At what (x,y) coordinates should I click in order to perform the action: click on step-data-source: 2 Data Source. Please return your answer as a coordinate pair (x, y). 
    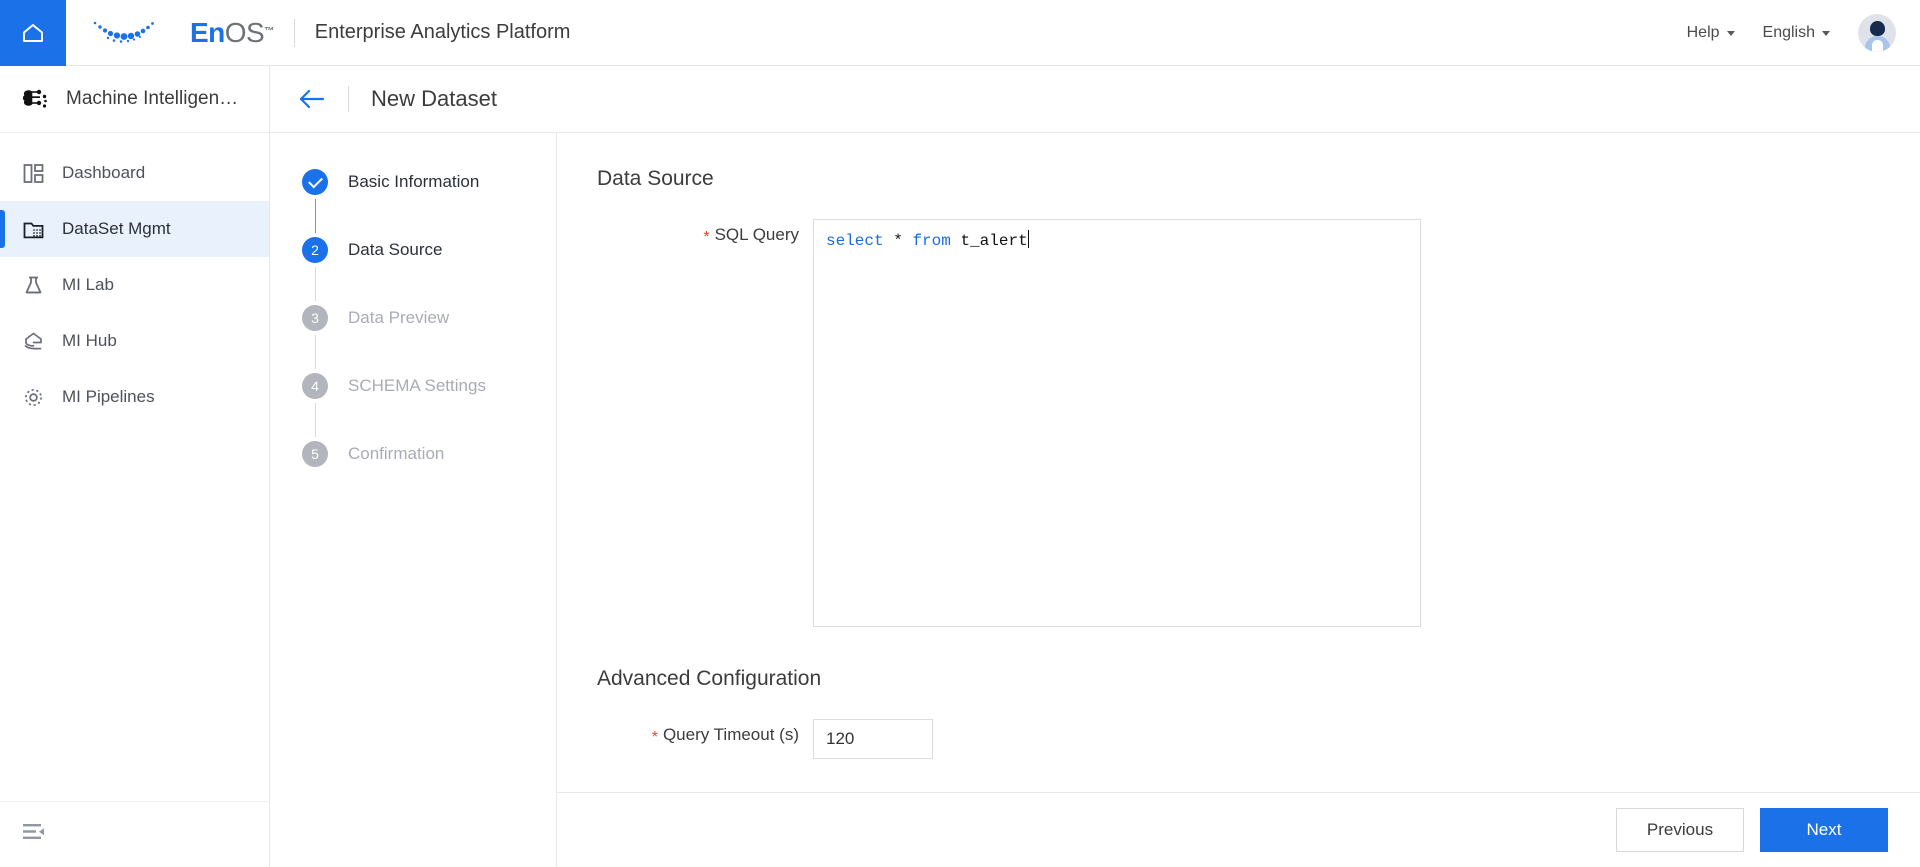
    Looking at the image, I should click on (413, 267).